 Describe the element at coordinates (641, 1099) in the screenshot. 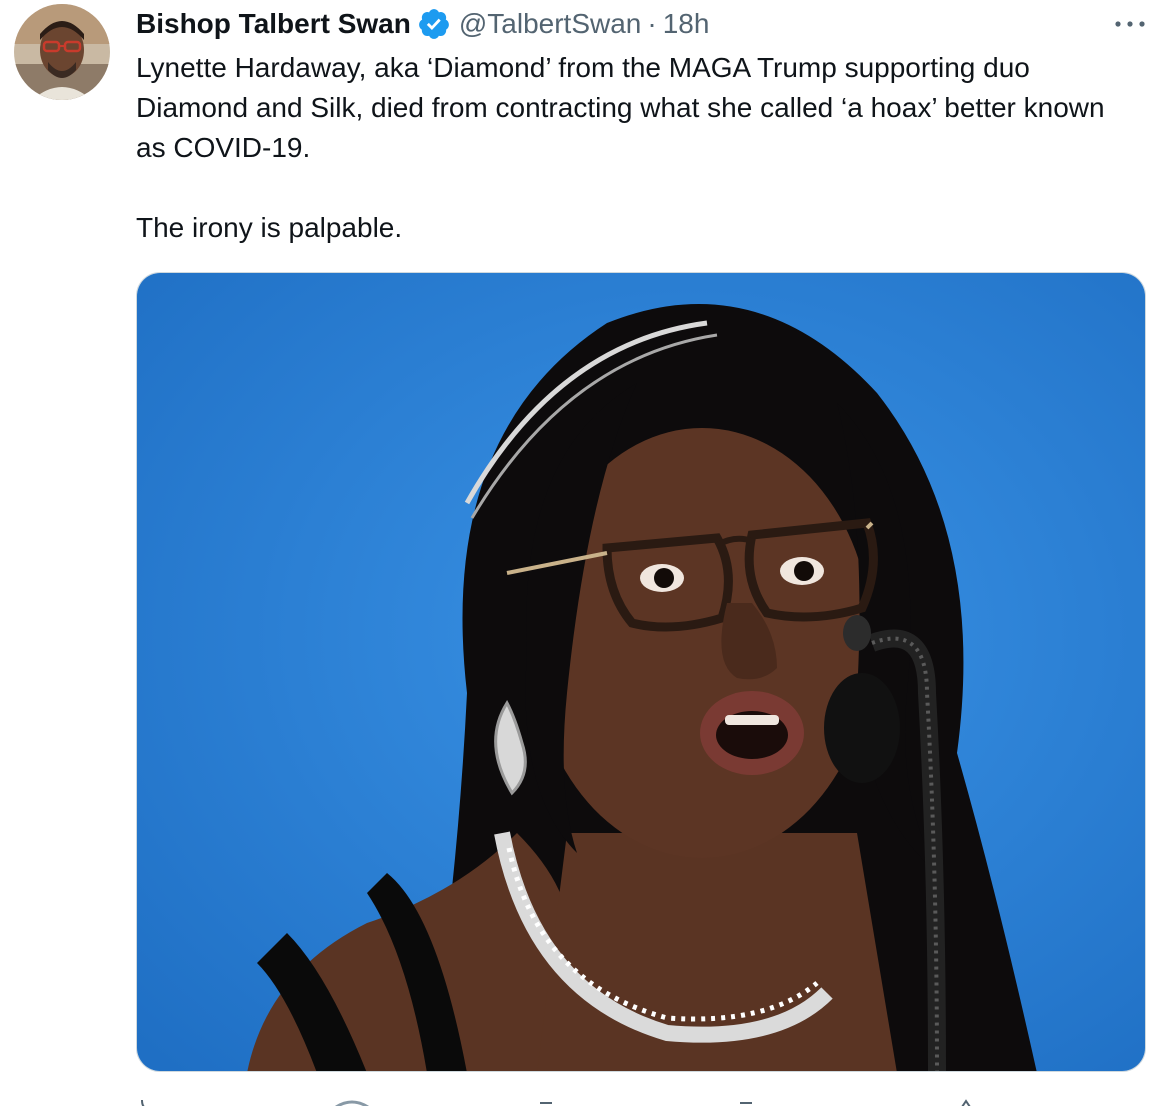

I see `tweet-actions` at that location.